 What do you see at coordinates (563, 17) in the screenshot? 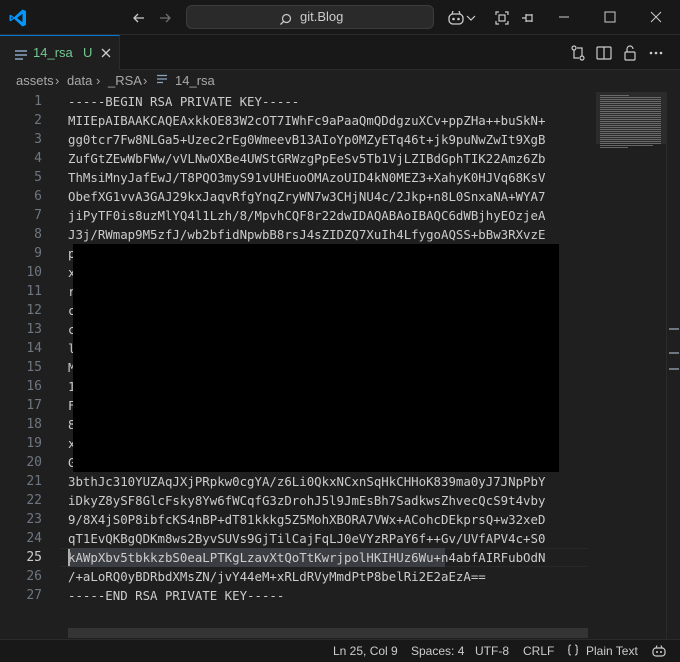
I see `minimize-icon` at bounding box center [563, 17].